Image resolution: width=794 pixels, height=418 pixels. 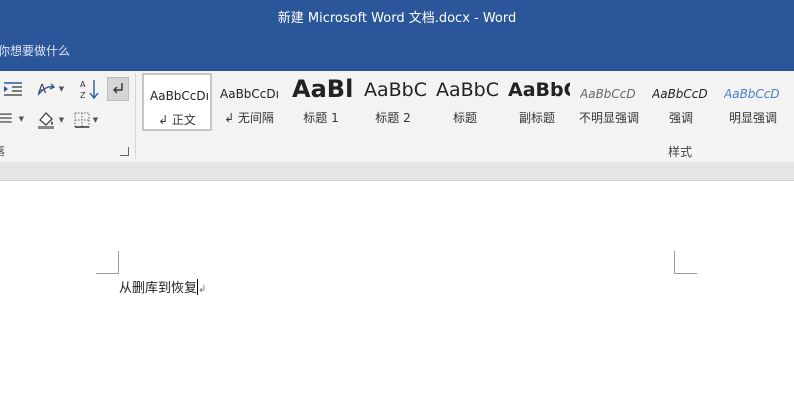 I want to click on style-normal: AaBbCcDı ↲ 正文, so click(x=177, y=102).